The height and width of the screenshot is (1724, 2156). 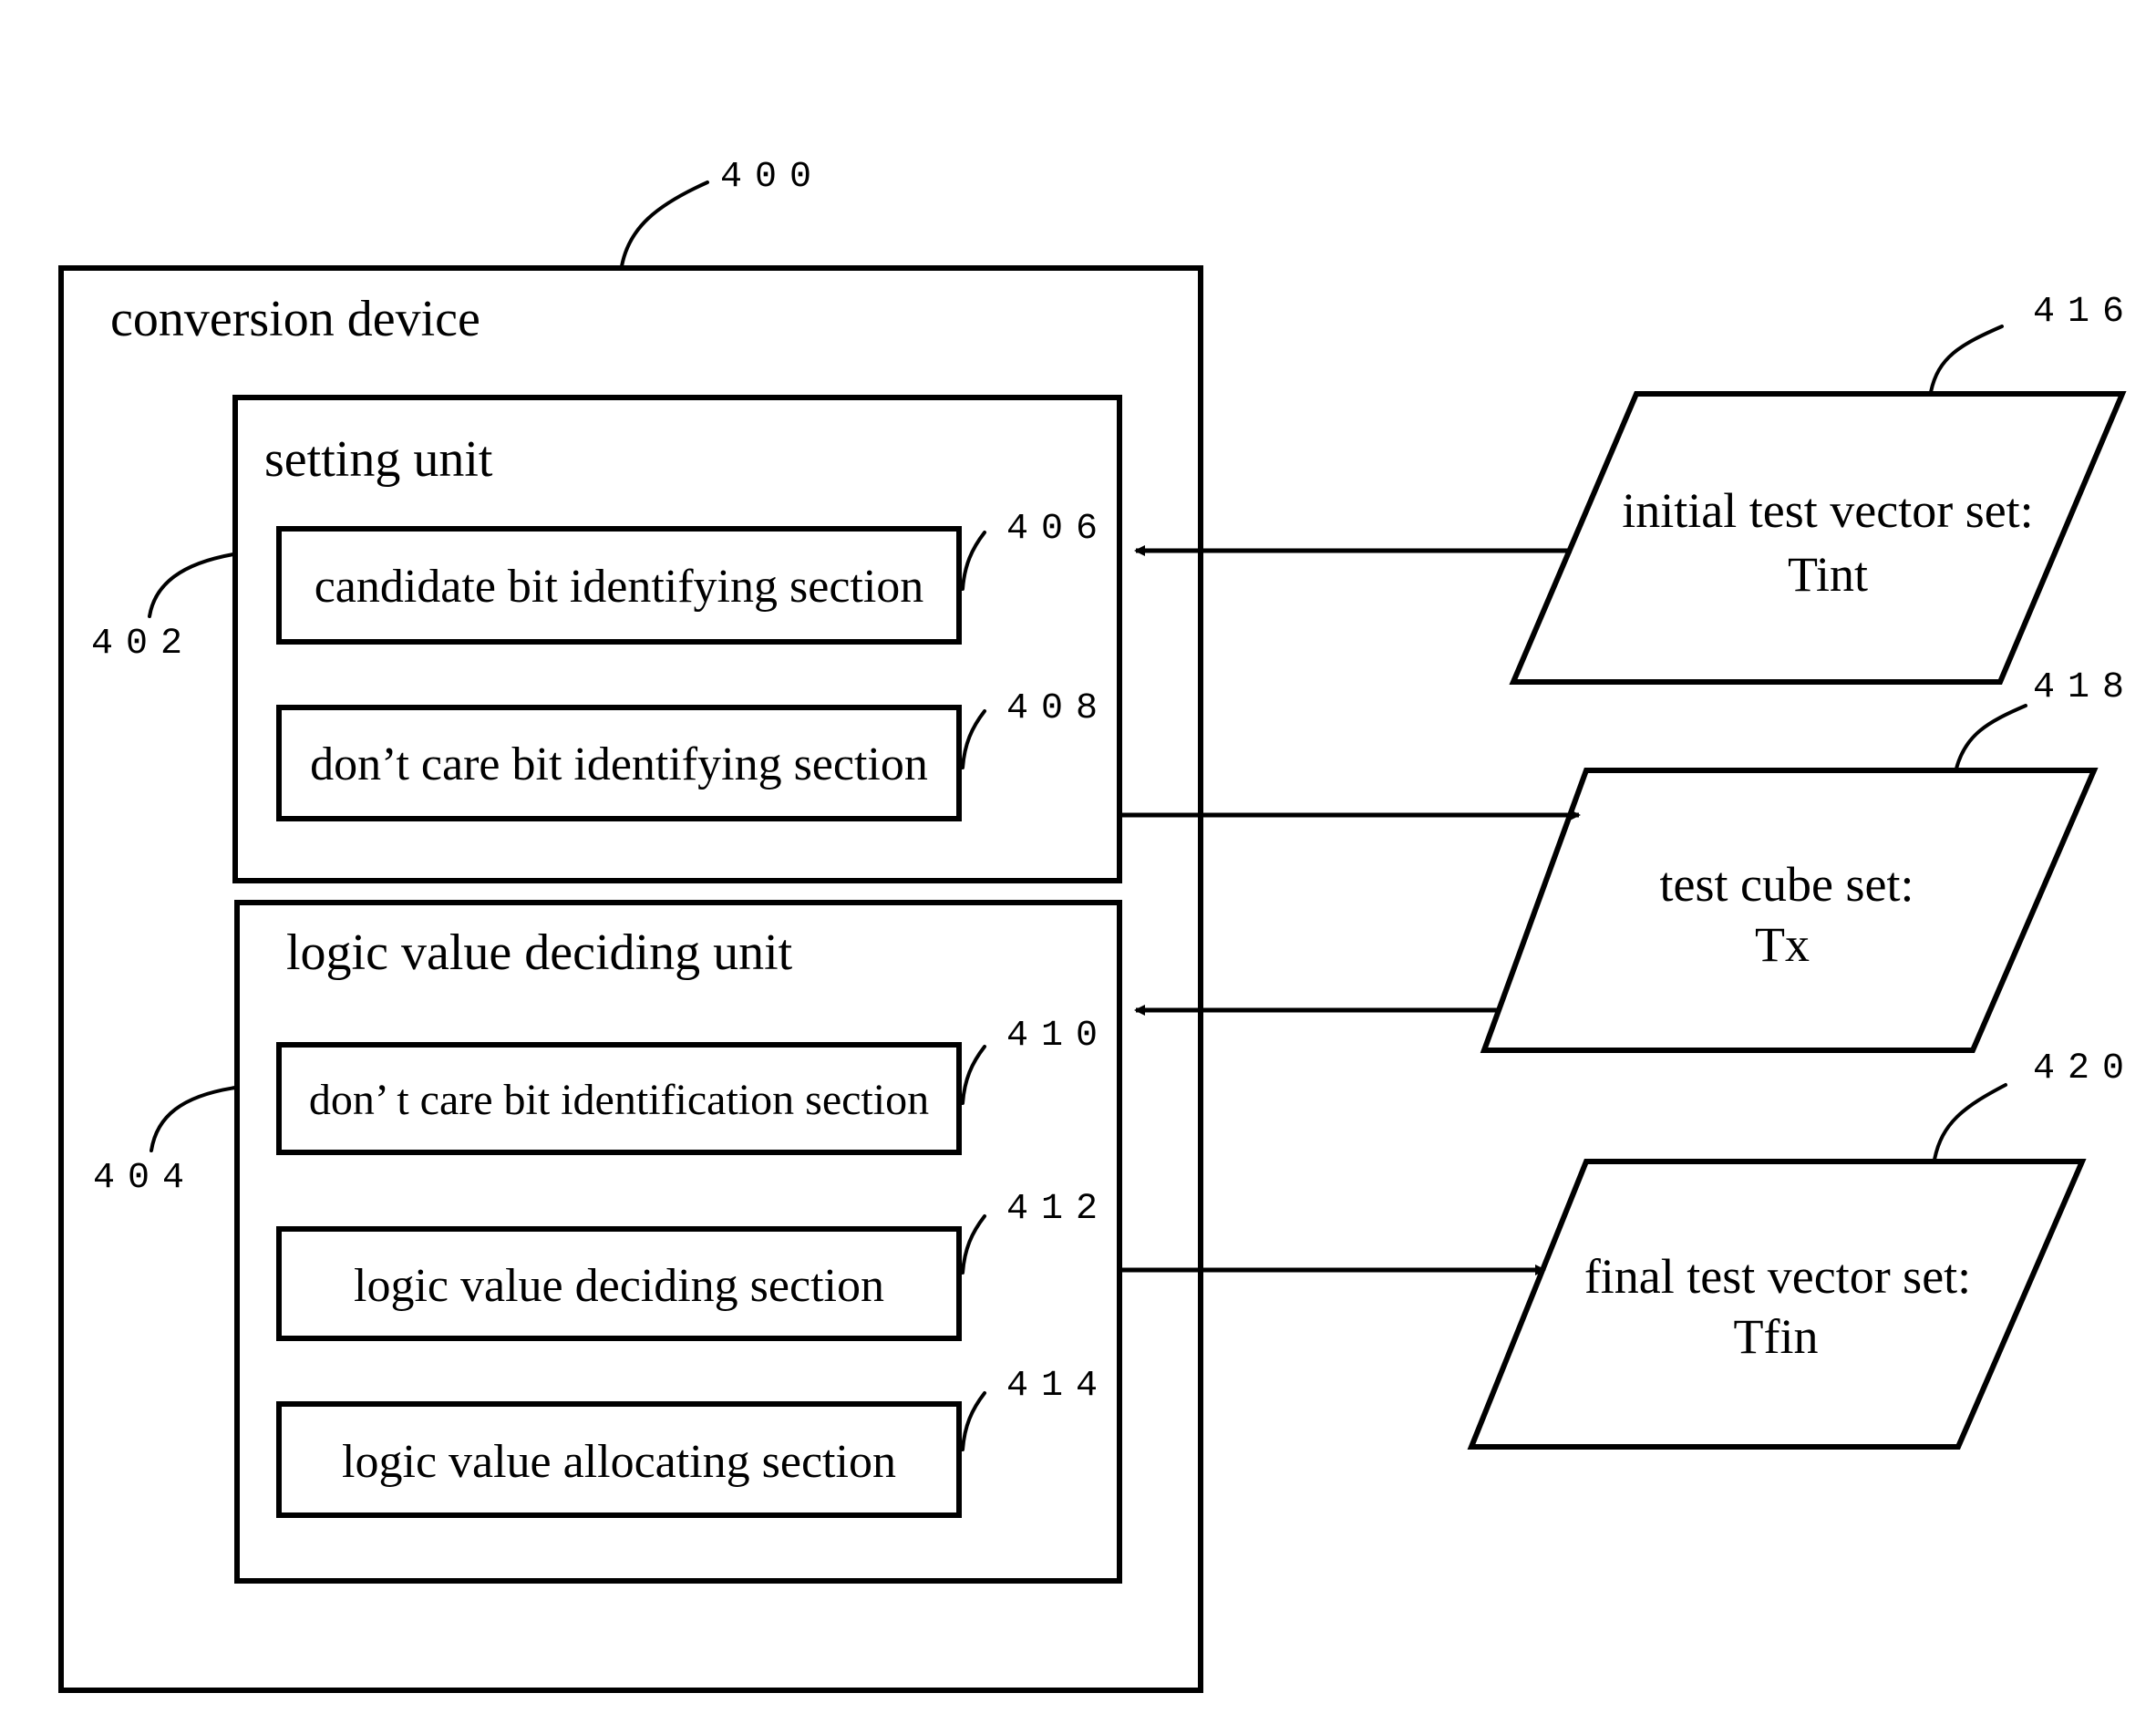 I want to click on initial-test-vector-set: initial test vector set: Tint 416, so click(x=1823, y=489).